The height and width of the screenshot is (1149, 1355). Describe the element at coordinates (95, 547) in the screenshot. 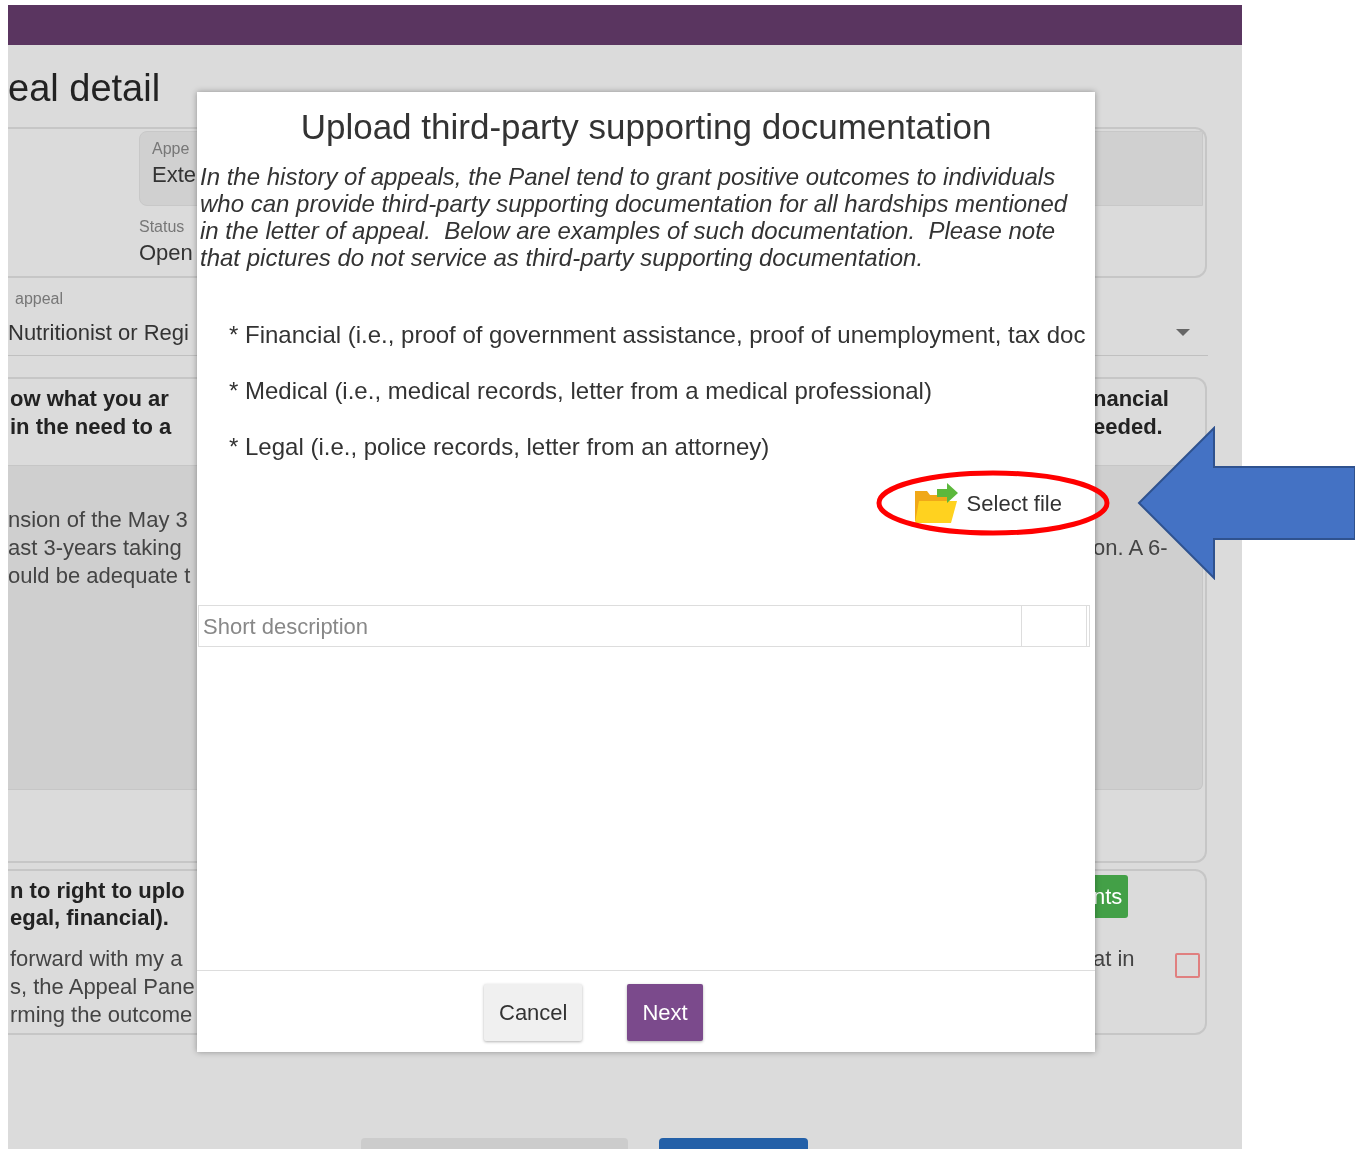

I see `answer-text: ast 3-years taking` at that location.